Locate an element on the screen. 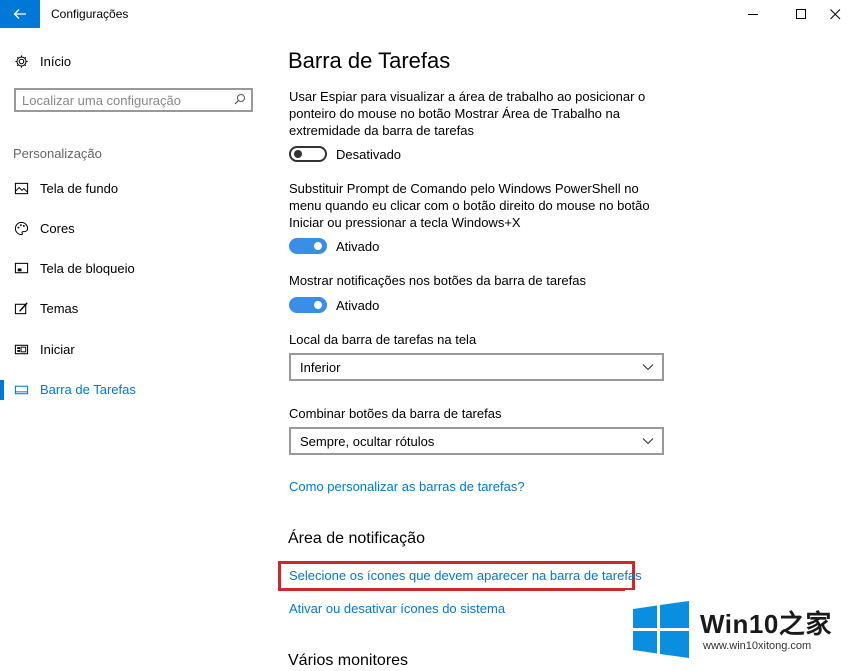 The width and height of the screenshot is (860, 671). search-input is located at coordinates (124, 100).